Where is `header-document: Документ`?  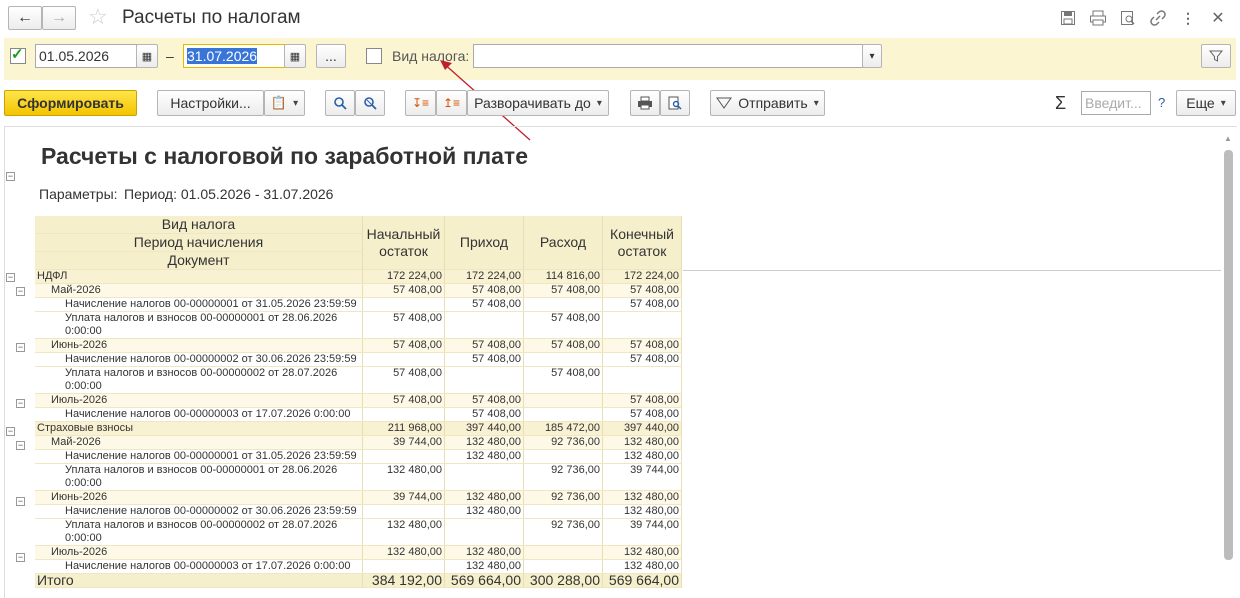
header-document: Документ is located at coordinates (199, 260).